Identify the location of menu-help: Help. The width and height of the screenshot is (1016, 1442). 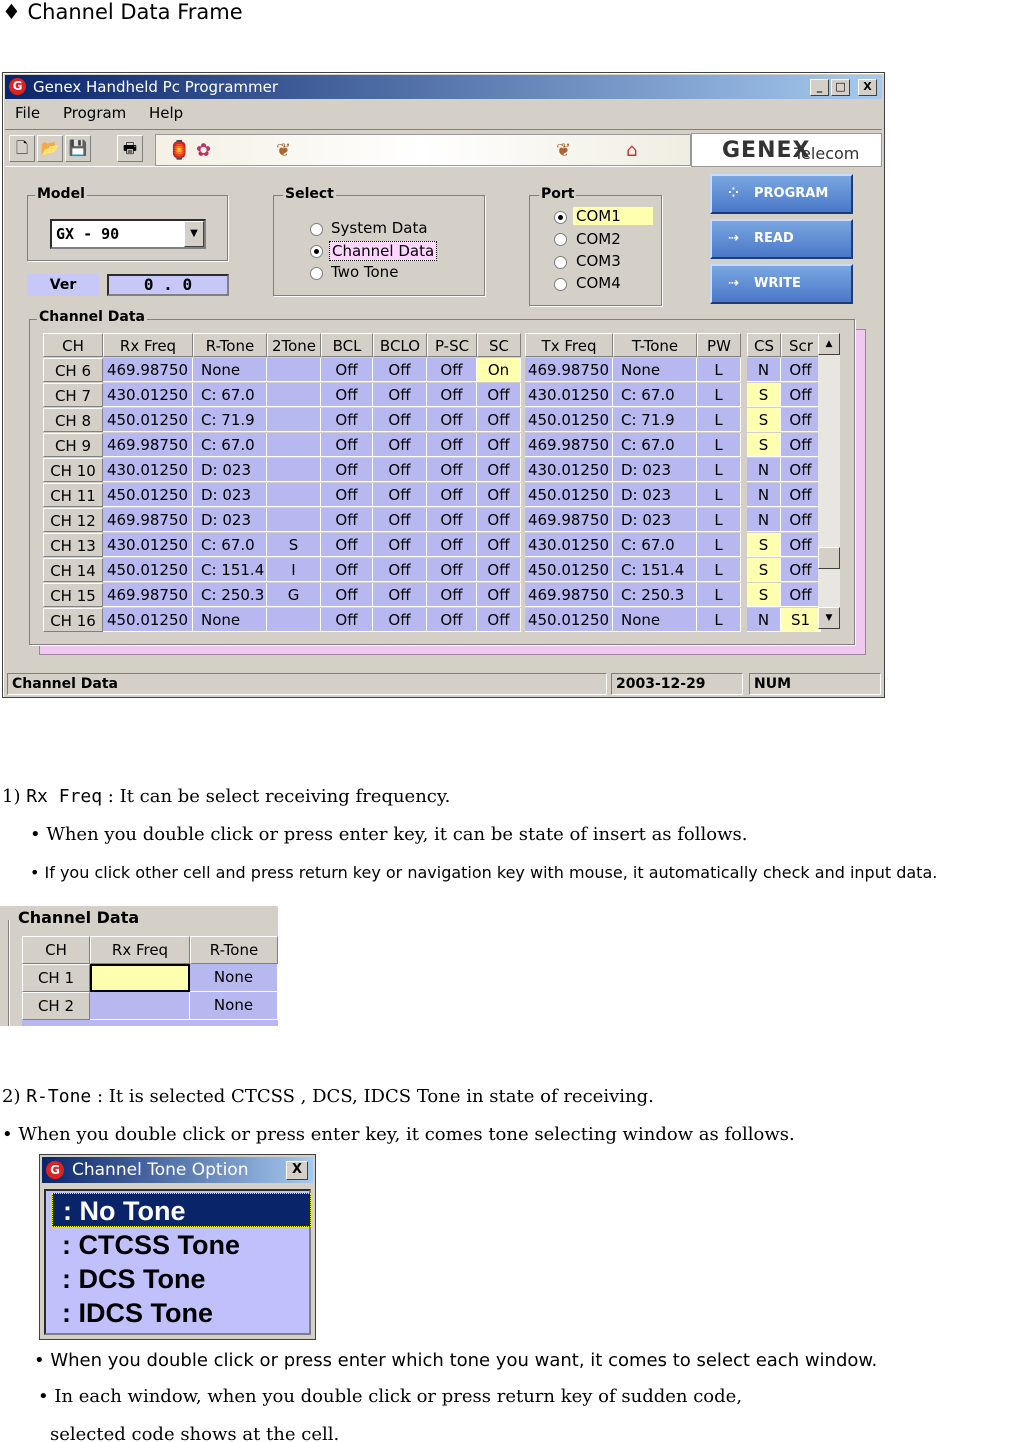
(166, 113).